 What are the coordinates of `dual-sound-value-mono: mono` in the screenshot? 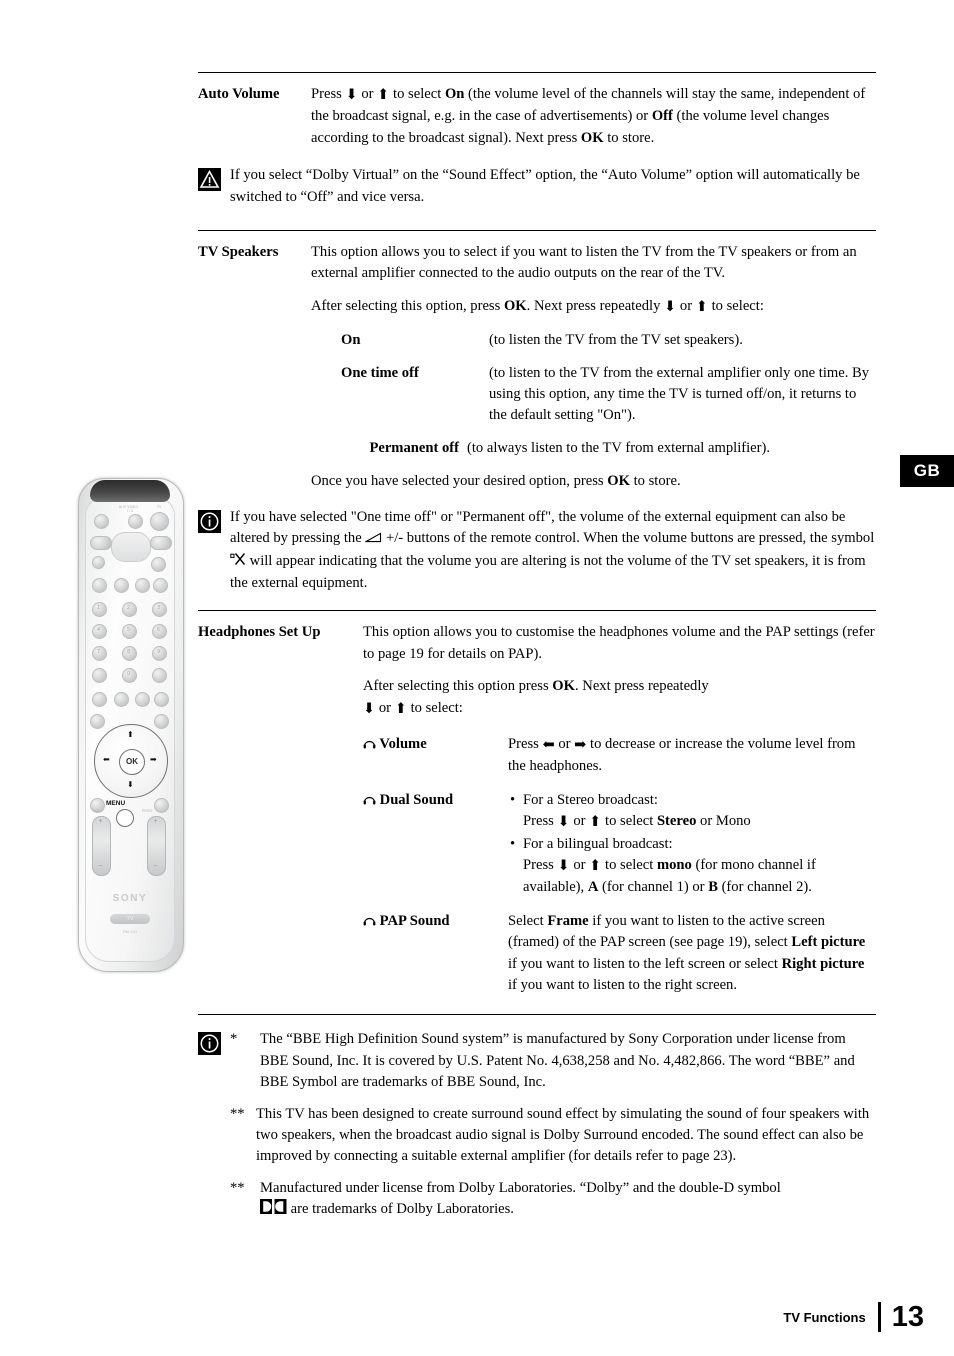 It's located at (674, 864).